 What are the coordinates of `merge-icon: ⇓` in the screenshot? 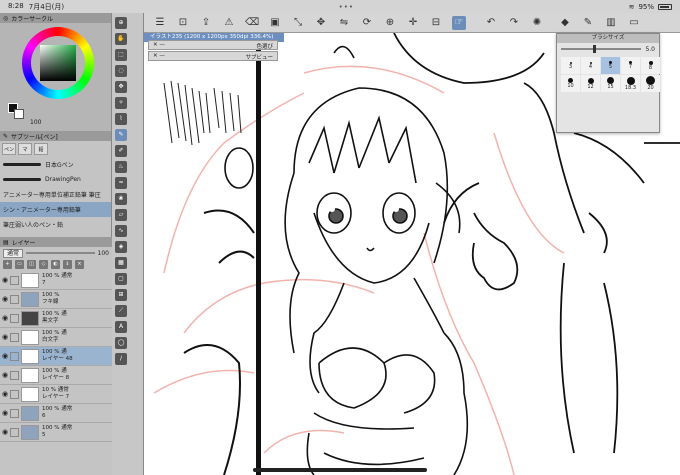 It's located at (67, 264).